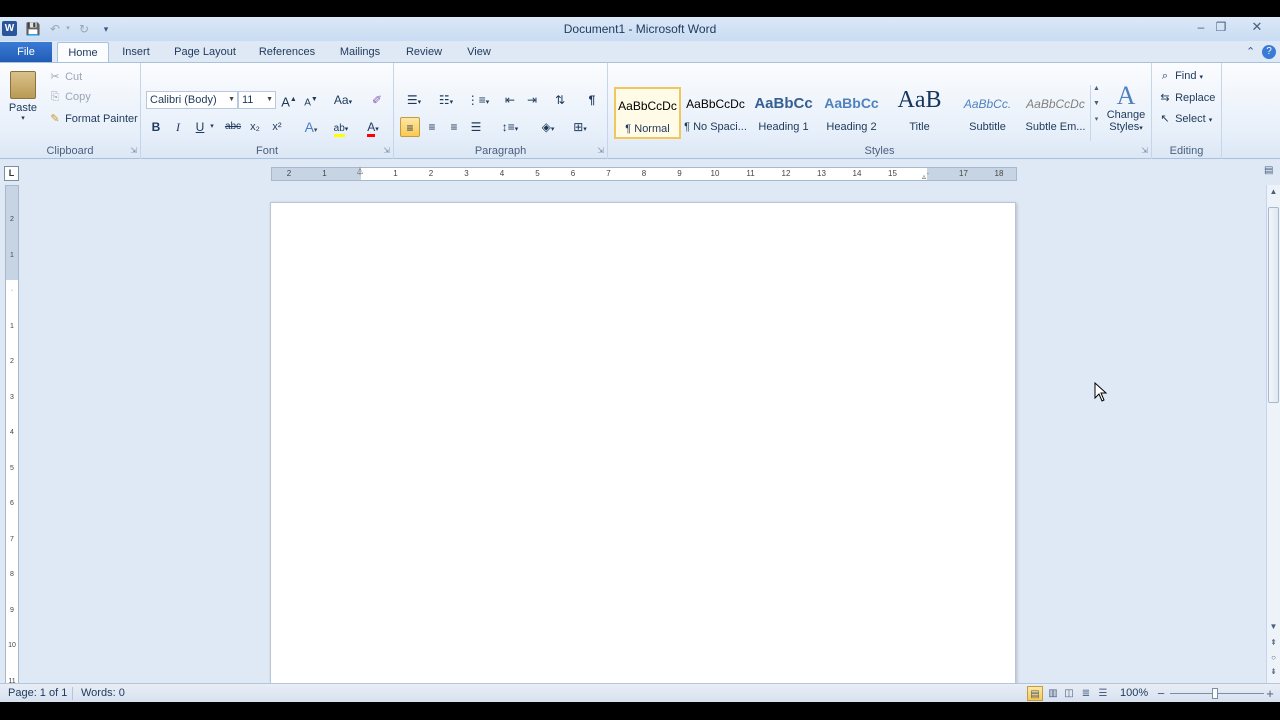 This screenshot has width=1280, height=720. Describe the element at coordinates (1273, 626) in the screenshot. I see `scroll-down-icon: ▼` at that location.